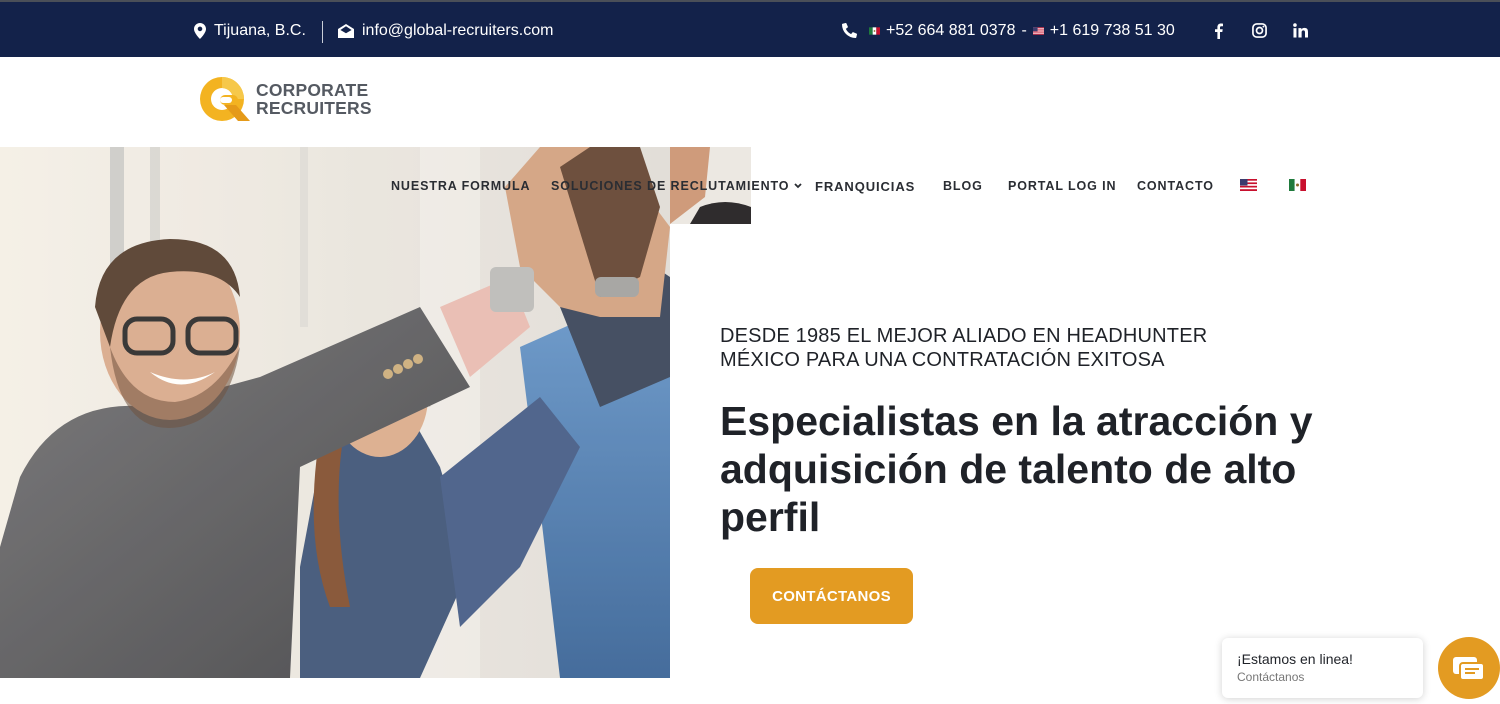 This screenshot has height=704, width=1500. What do you see at coordinates (314, 108) in the screenshot?
I see `logo-line2: RECRUITERS` at bounding box center [314, 108].